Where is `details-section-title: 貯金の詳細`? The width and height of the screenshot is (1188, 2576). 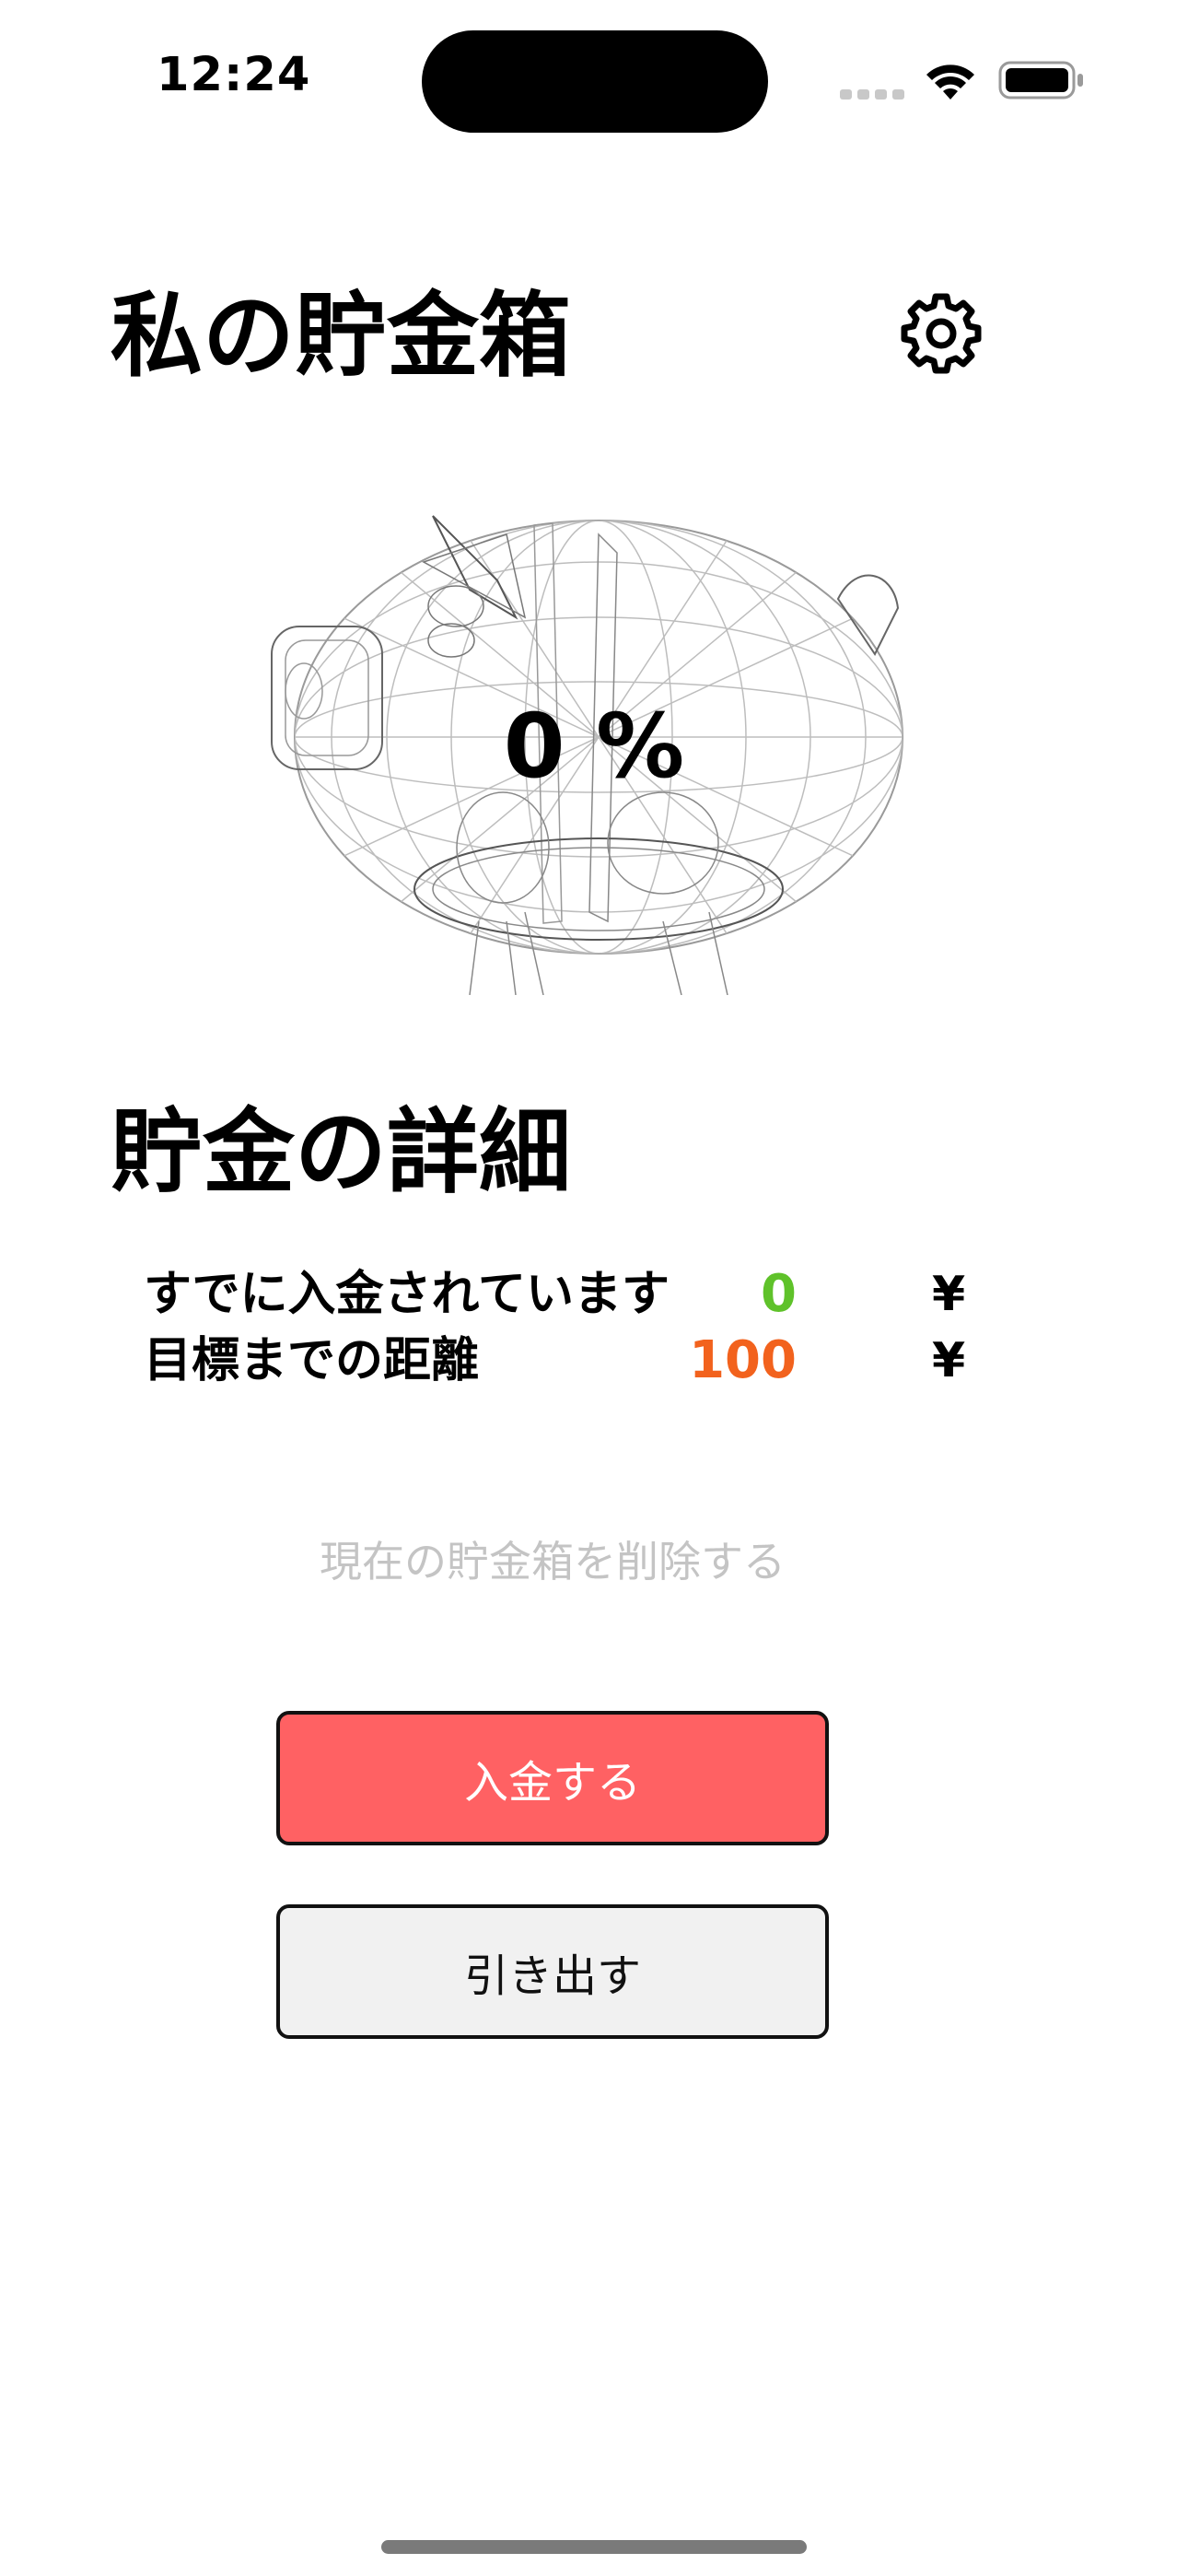
details-section-title: 貯金の詳細 is located at coordinates (341, 1152).